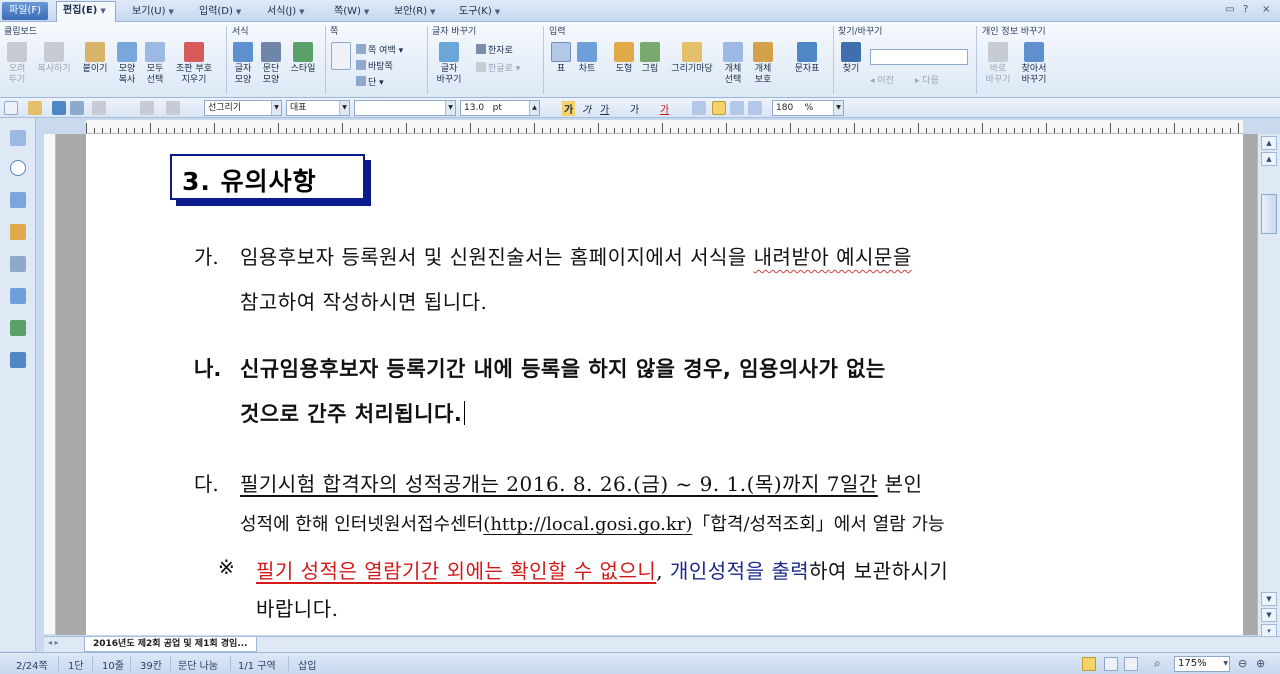 The height and width of the screenshot is (674, 1280). Describe the element at coordinates (1269, 615) in the screenshot. I see `scroll-down-icon: ▼` at that location.